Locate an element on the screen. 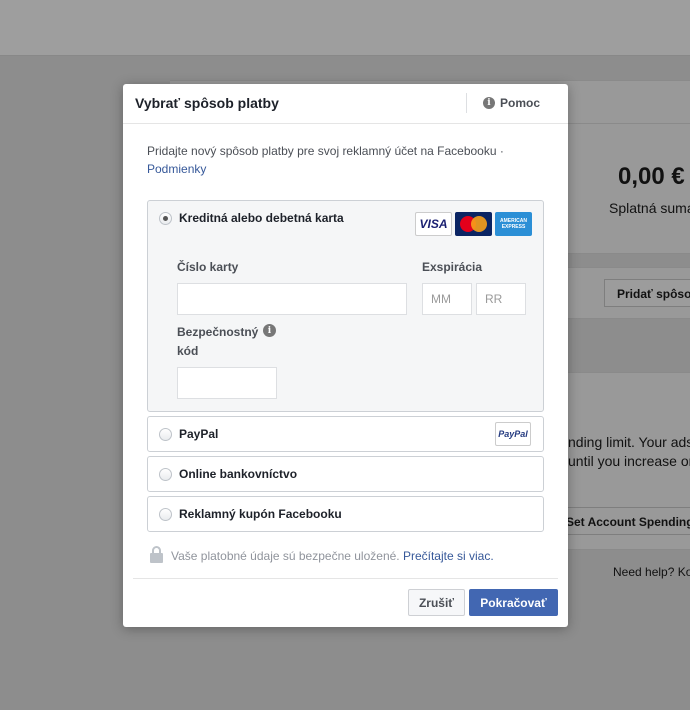 This screenshot has width=690, height=710. amex-logo: AMERICAN EXPRESS is located at coordinates (513, 224).